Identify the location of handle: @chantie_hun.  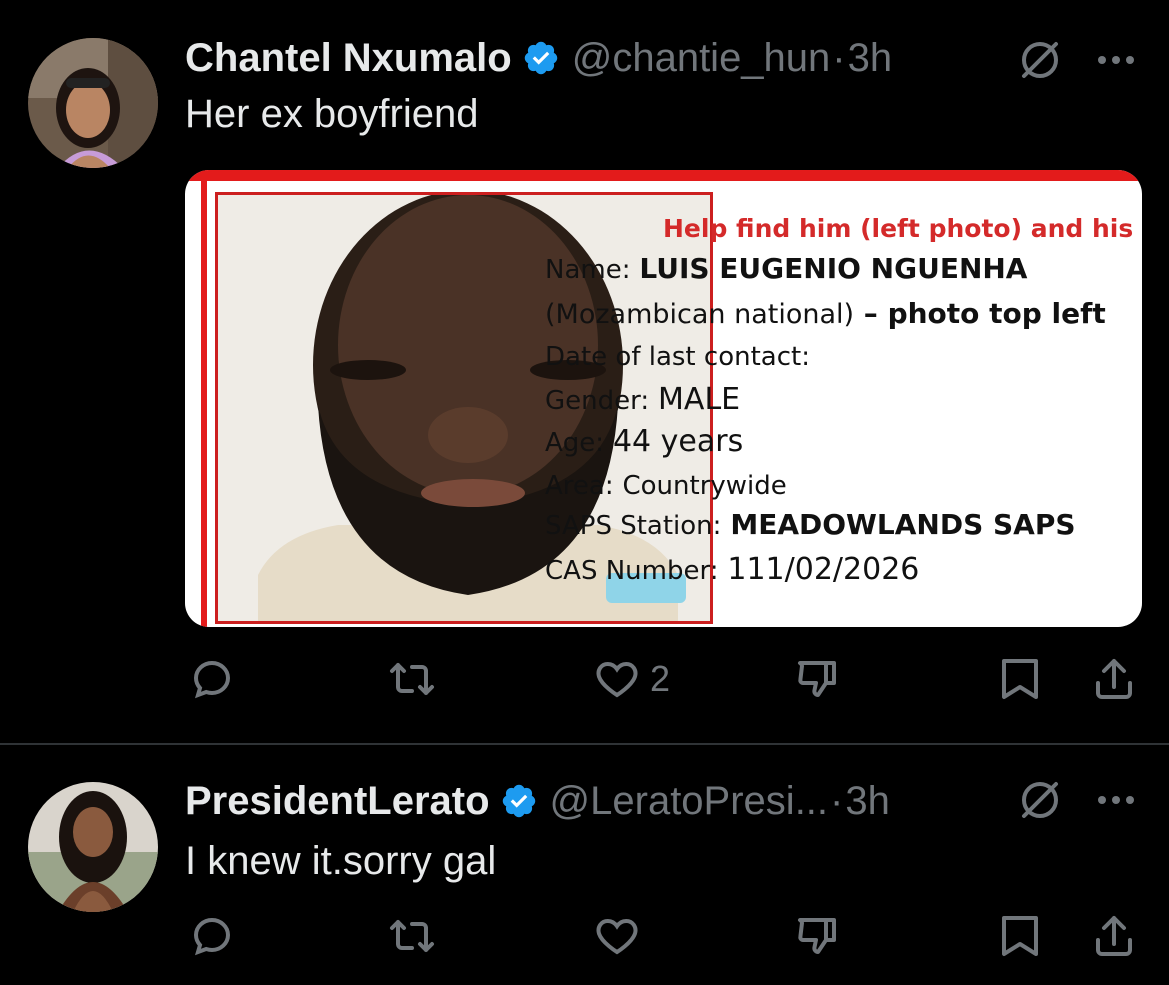
(701, 58).